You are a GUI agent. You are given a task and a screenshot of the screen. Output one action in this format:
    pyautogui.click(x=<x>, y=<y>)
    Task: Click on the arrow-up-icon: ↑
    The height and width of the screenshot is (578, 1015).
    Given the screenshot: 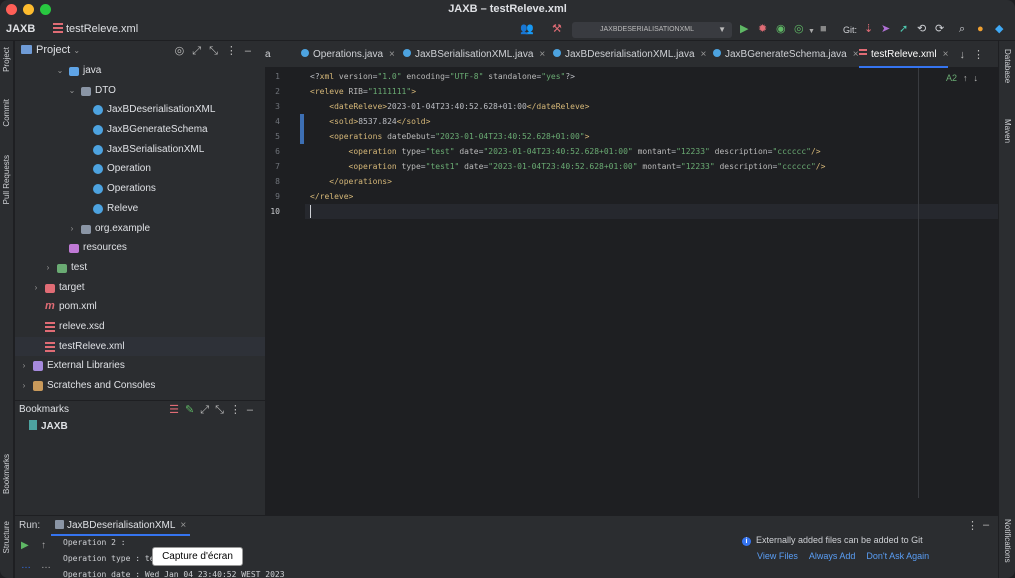 What is the action you would take?
    pyautogui.click(x=965, y=78)
    